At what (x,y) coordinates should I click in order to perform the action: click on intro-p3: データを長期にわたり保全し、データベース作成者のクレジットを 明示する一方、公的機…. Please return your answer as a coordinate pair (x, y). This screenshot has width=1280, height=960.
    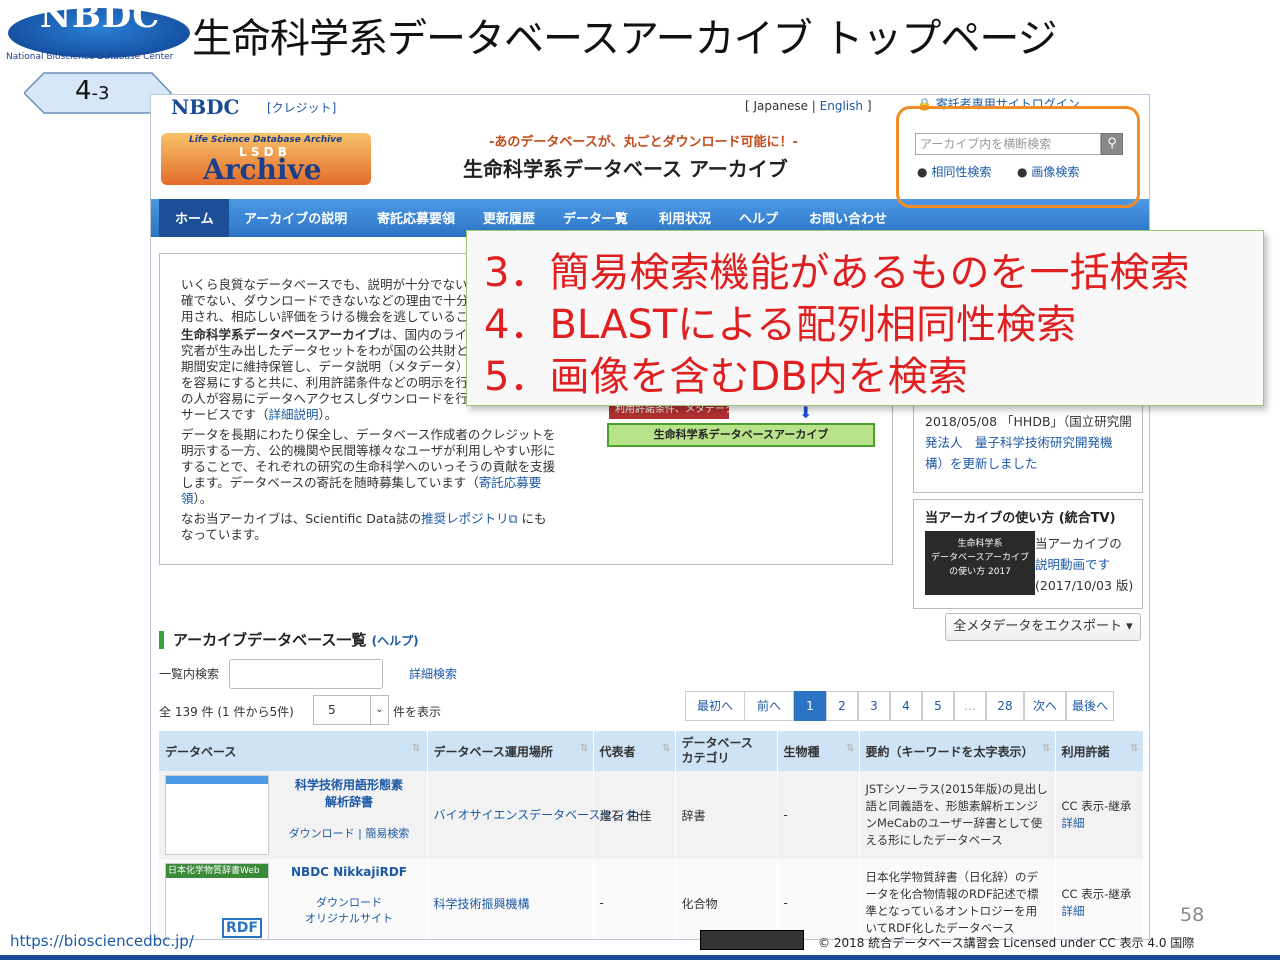
    Looking at the image, I should click on (368, 466).